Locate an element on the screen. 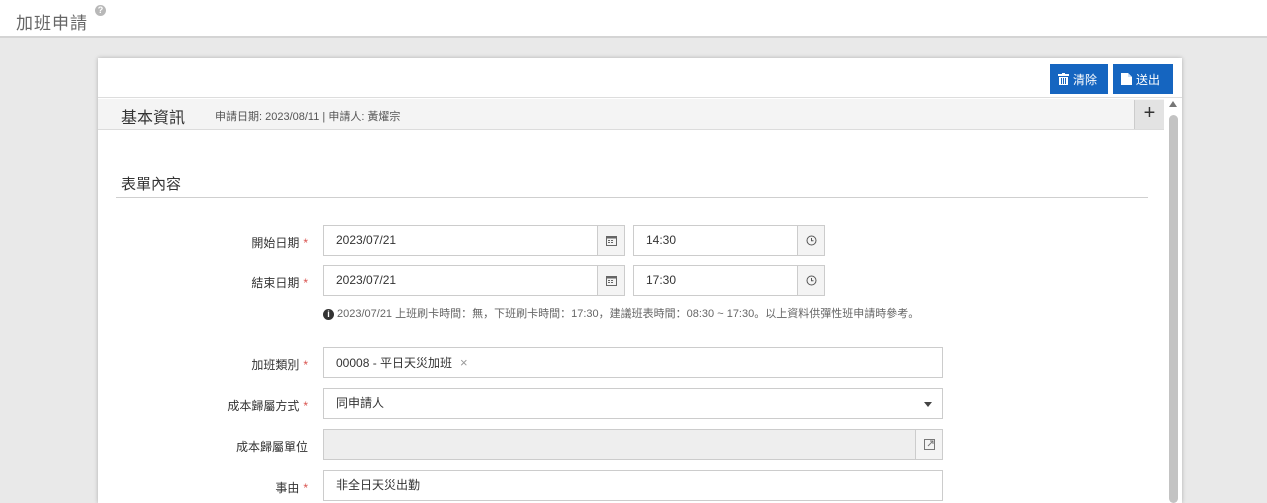  overtime-type-tag: 00008 - 平日天災加班 is located at coordinates (394, 363).